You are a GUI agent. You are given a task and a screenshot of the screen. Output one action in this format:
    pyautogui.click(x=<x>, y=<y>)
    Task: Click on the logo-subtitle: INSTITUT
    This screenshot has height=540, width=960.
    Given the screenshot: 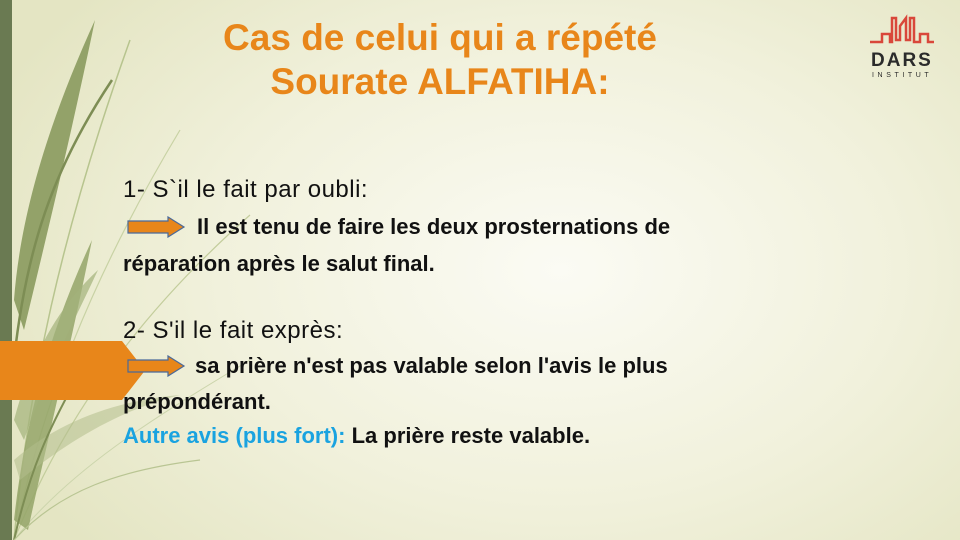 What is the action you would take?
    pyautogui.click(x=902, y=75)
    